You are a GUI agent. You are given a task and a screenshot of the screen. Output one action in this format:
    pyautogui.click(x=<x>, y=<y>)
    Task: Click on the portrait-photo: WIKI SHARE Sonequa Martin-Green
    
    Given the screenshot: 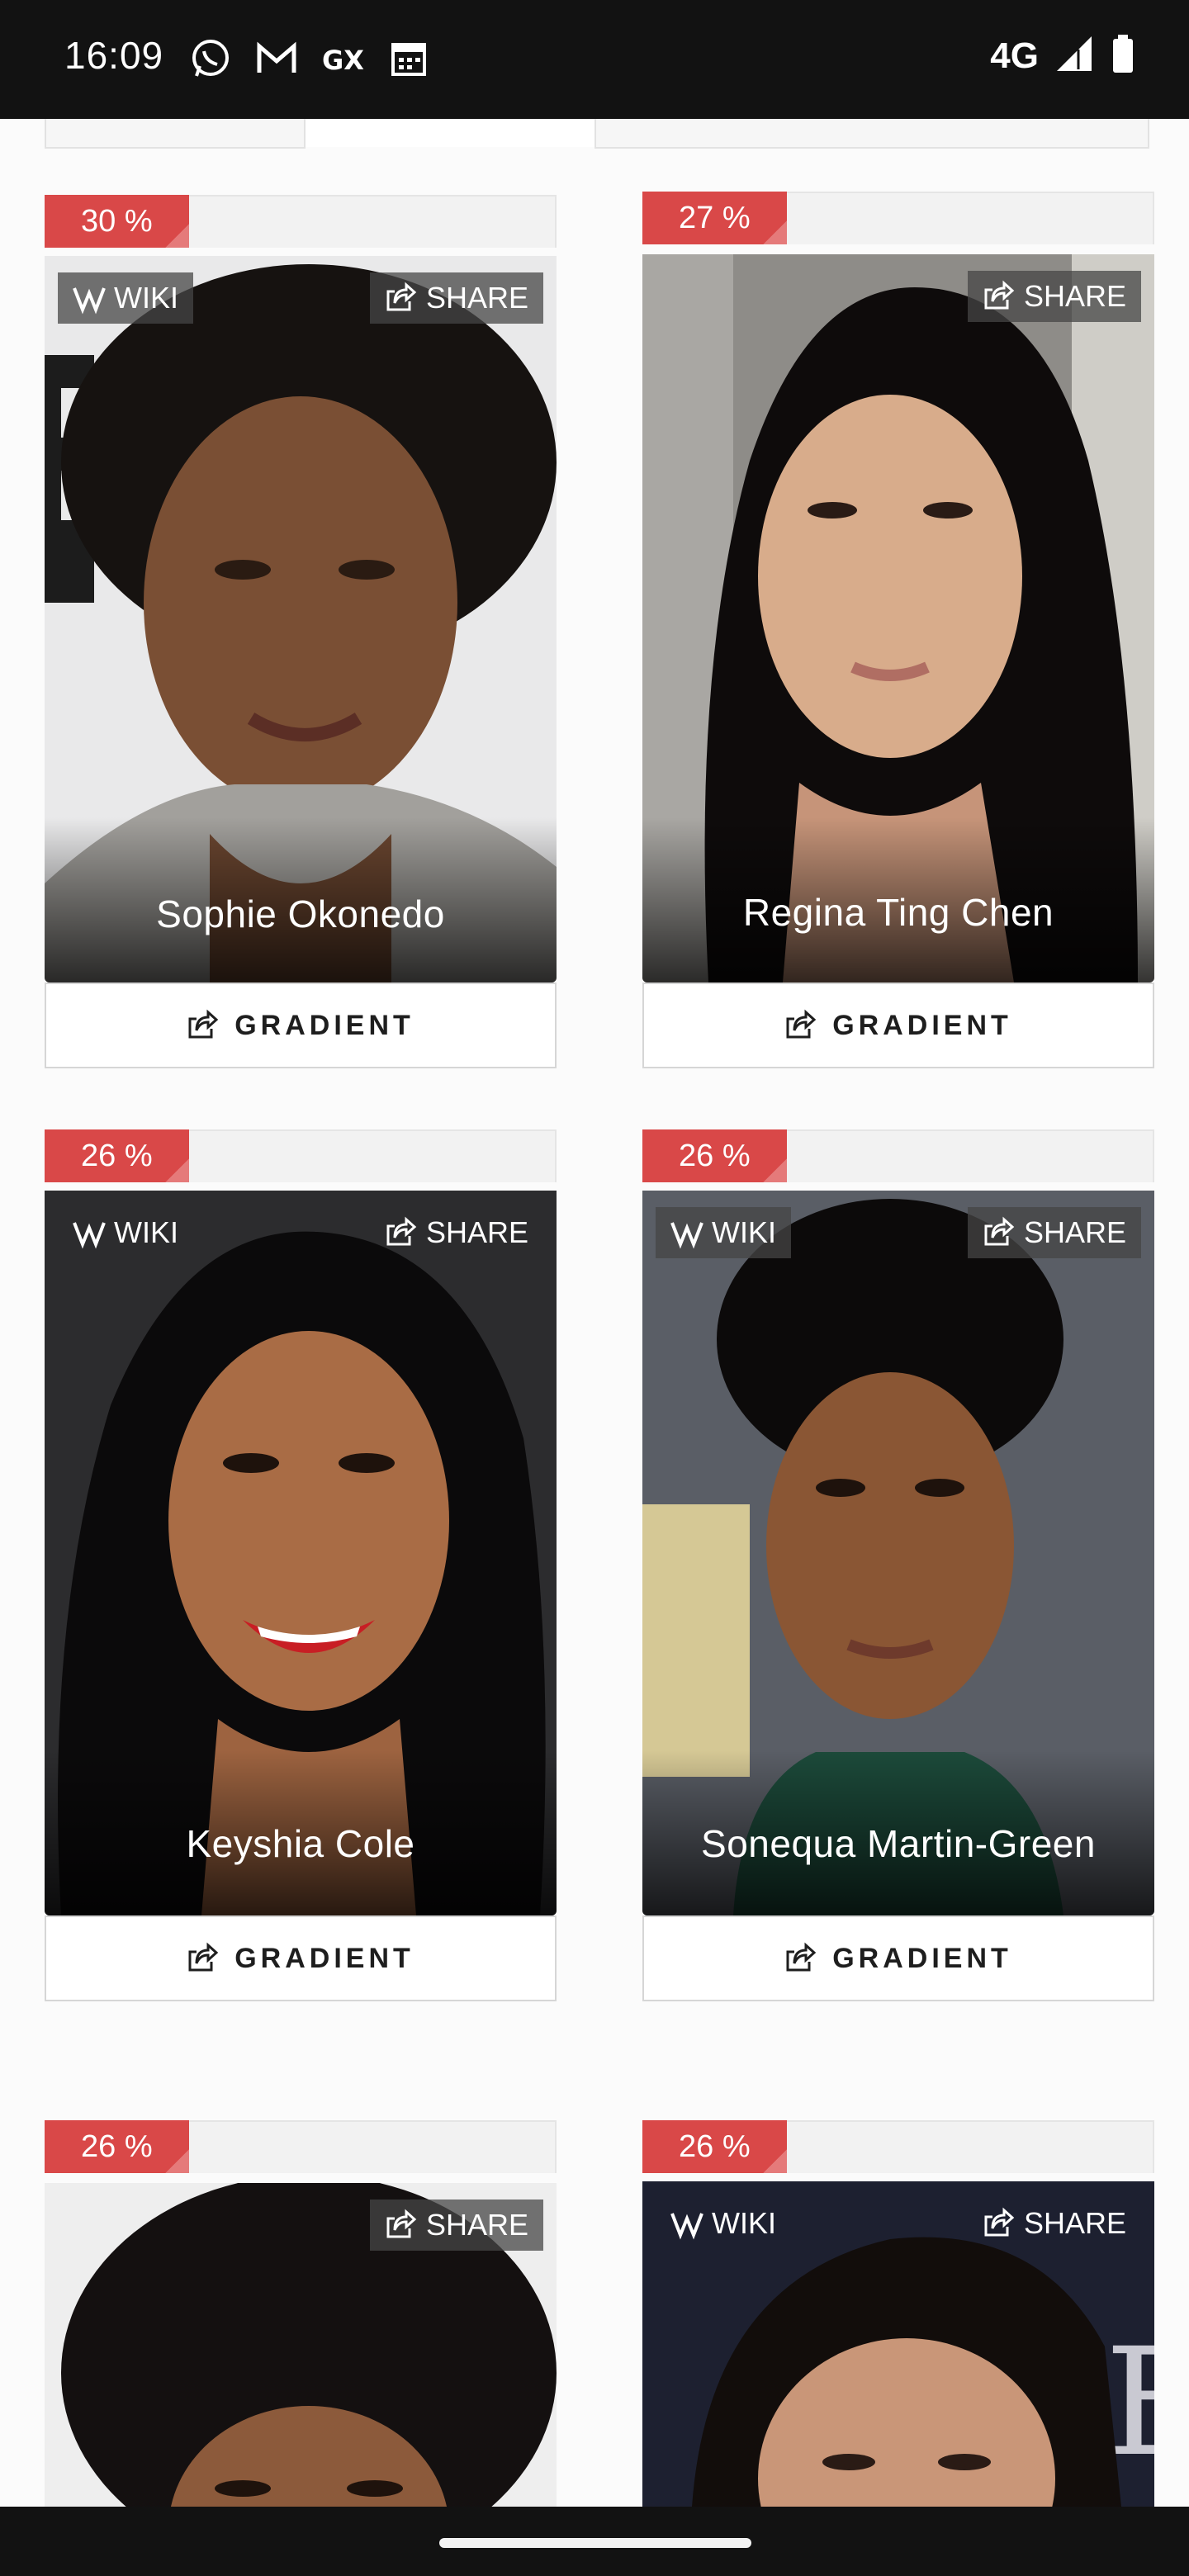 What is the action you would take?
    pyautogui.click(x=898, y=1553)
    